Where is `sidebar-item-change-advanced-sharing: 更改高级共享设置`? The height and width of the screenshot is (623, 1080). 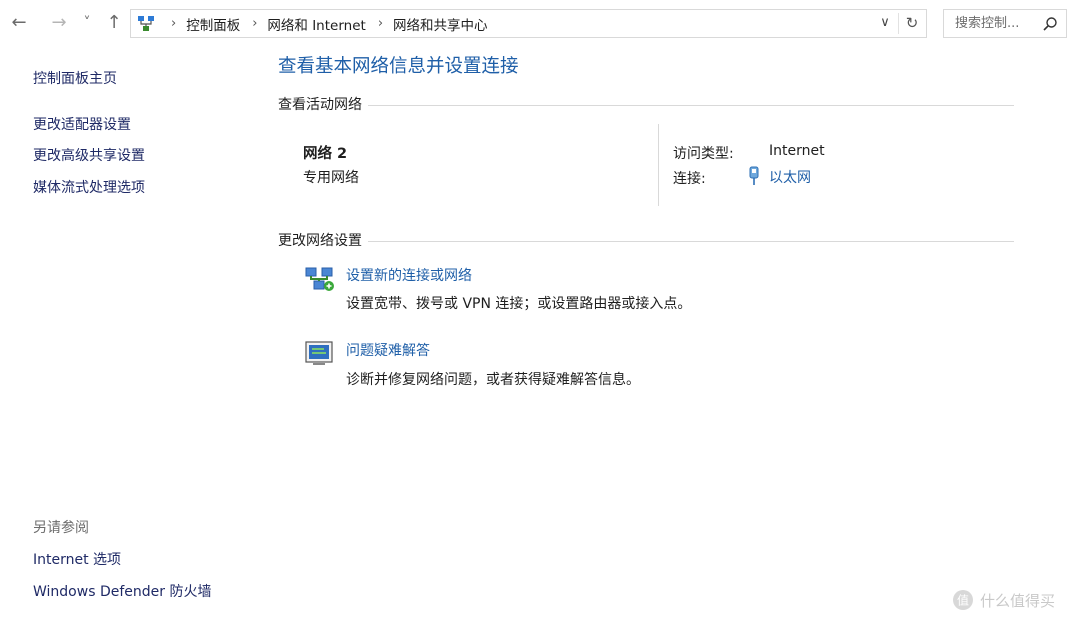 sidebar-item-change-advanced-sharing: 更改高级共享设置 is located at coordinates (89, 155).